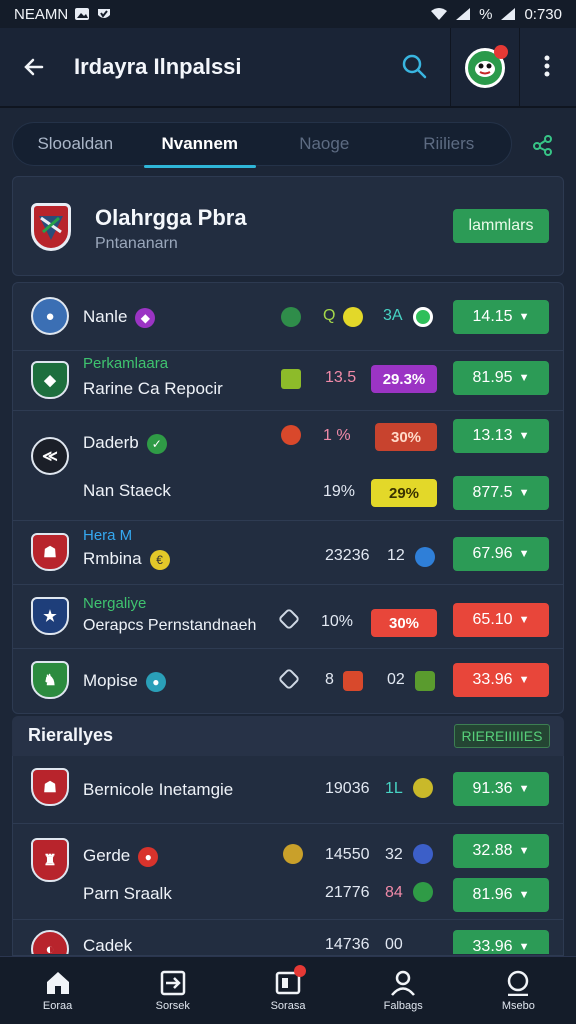 The height and width of the screenshot is (1024, 576). What do you see at coordinates (394, 788) in the screenshot?
I see `stat-2: 1L` at bounding box center [394, 788].